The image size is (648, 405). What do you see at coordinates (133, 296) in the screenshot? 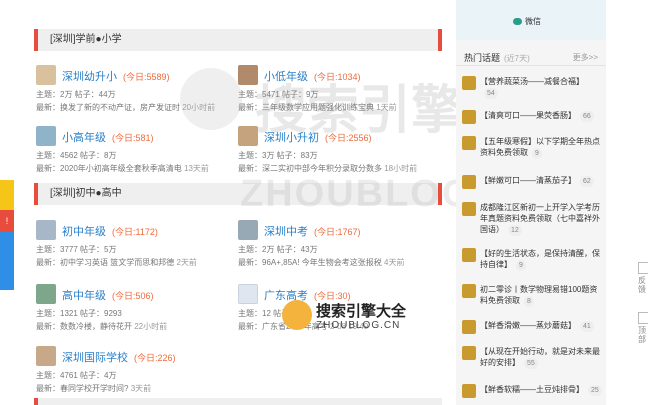
I see `forum-today-count: (今日:506)` at bounding box center [133, 296].